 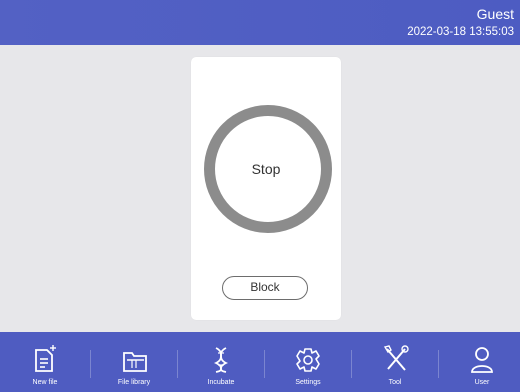 I want to click on status-label: Stop, so click(x=266, y=169).